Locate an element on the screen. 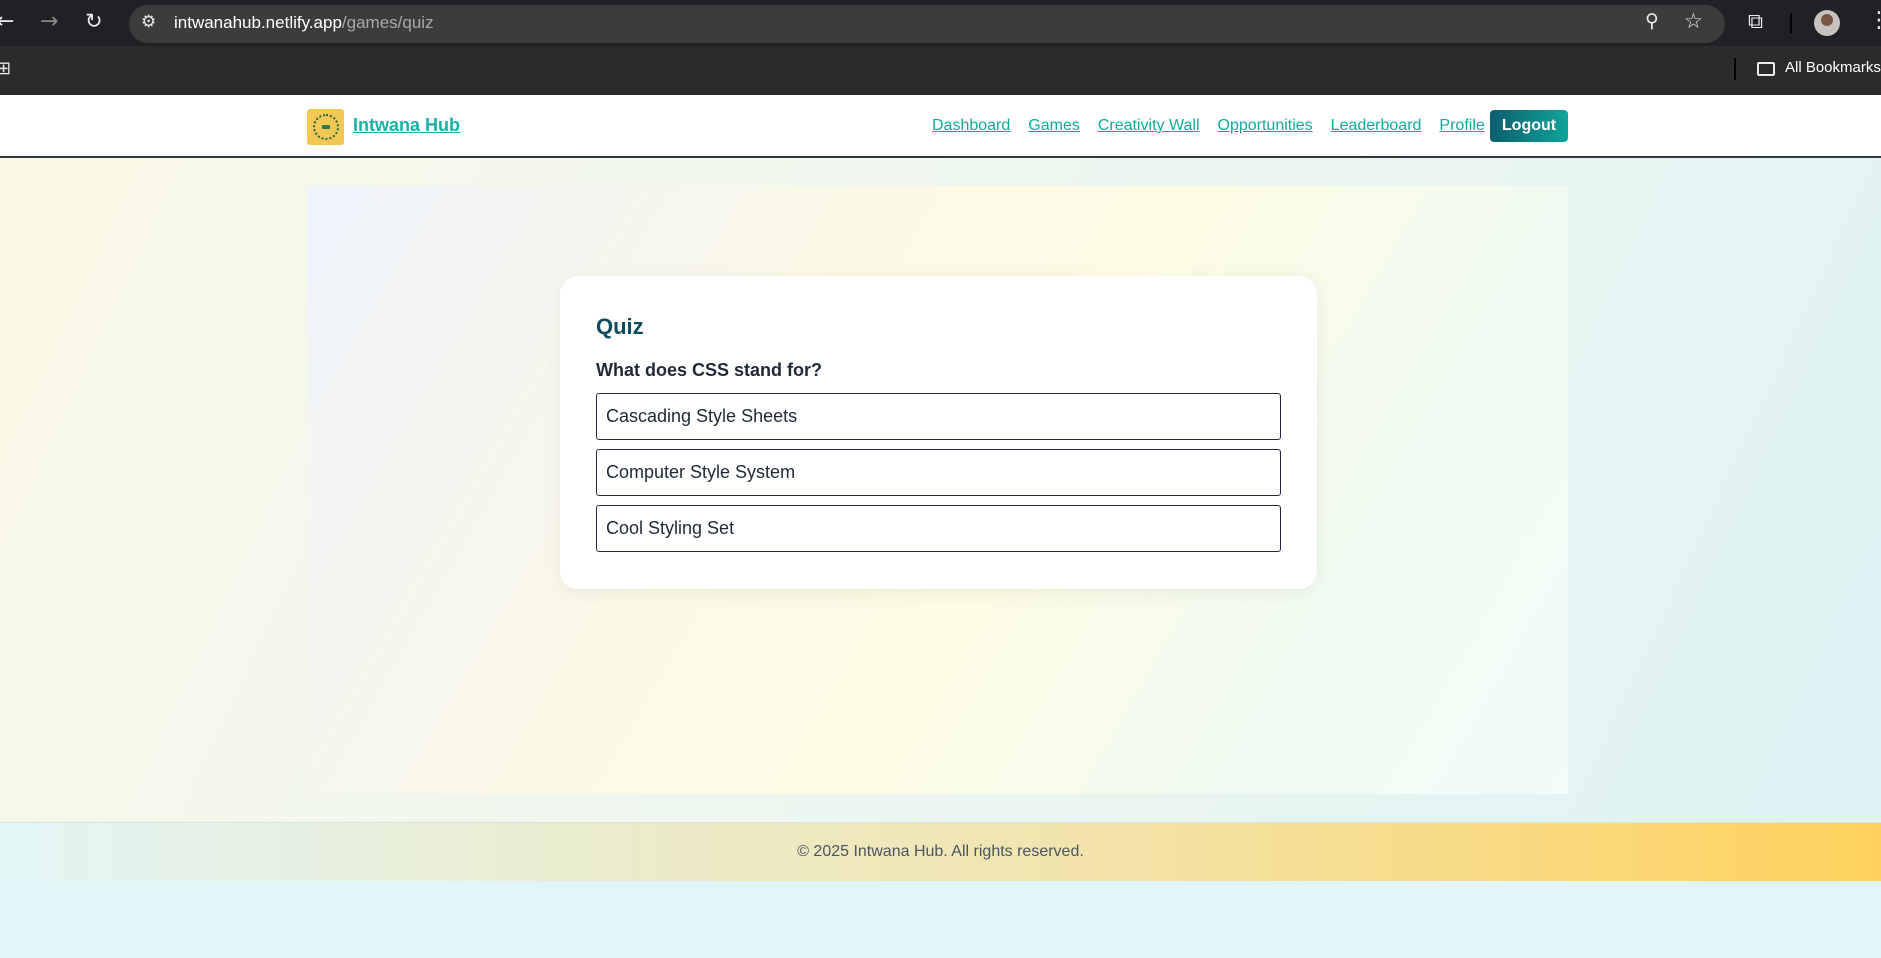 This screenshot has width=1881, height=958. nav-link-leaderboard: Leaderboard is located at coordinates (1376, 126).